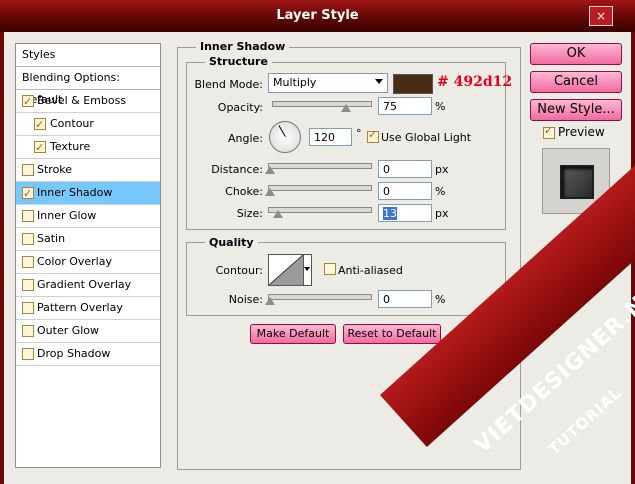 This screenshot has width=635, height=484. I want to click on contour-linear-icon, so click(286, 270).